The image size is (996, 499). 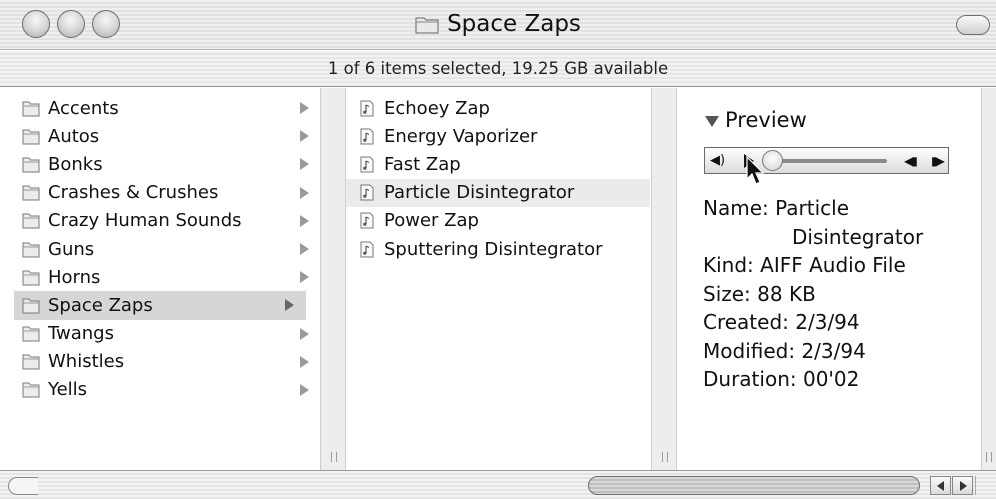 I want to click on file-row: Fast Zap, so click(x=498, y=164).